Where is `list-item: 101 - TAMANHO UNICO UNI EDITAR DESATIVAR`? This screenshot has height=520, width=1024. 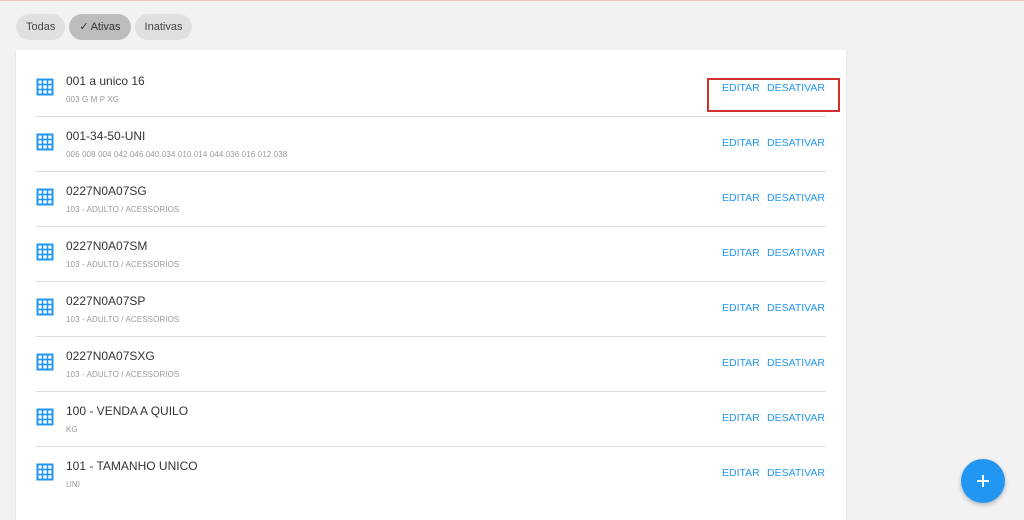
list-item: 101 - TAMANHO UNICO UNI EDITAR DESATIVAR is located at coordinates (431, 474).